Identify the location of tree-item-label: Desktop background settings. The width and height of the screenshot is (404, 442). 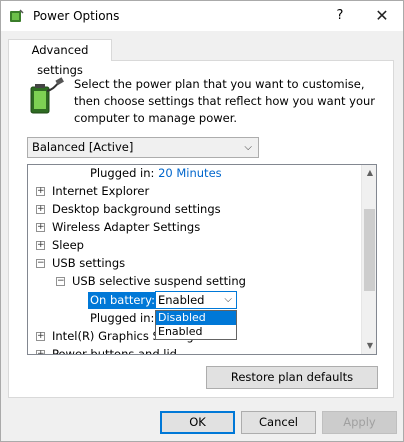
(136, 209).